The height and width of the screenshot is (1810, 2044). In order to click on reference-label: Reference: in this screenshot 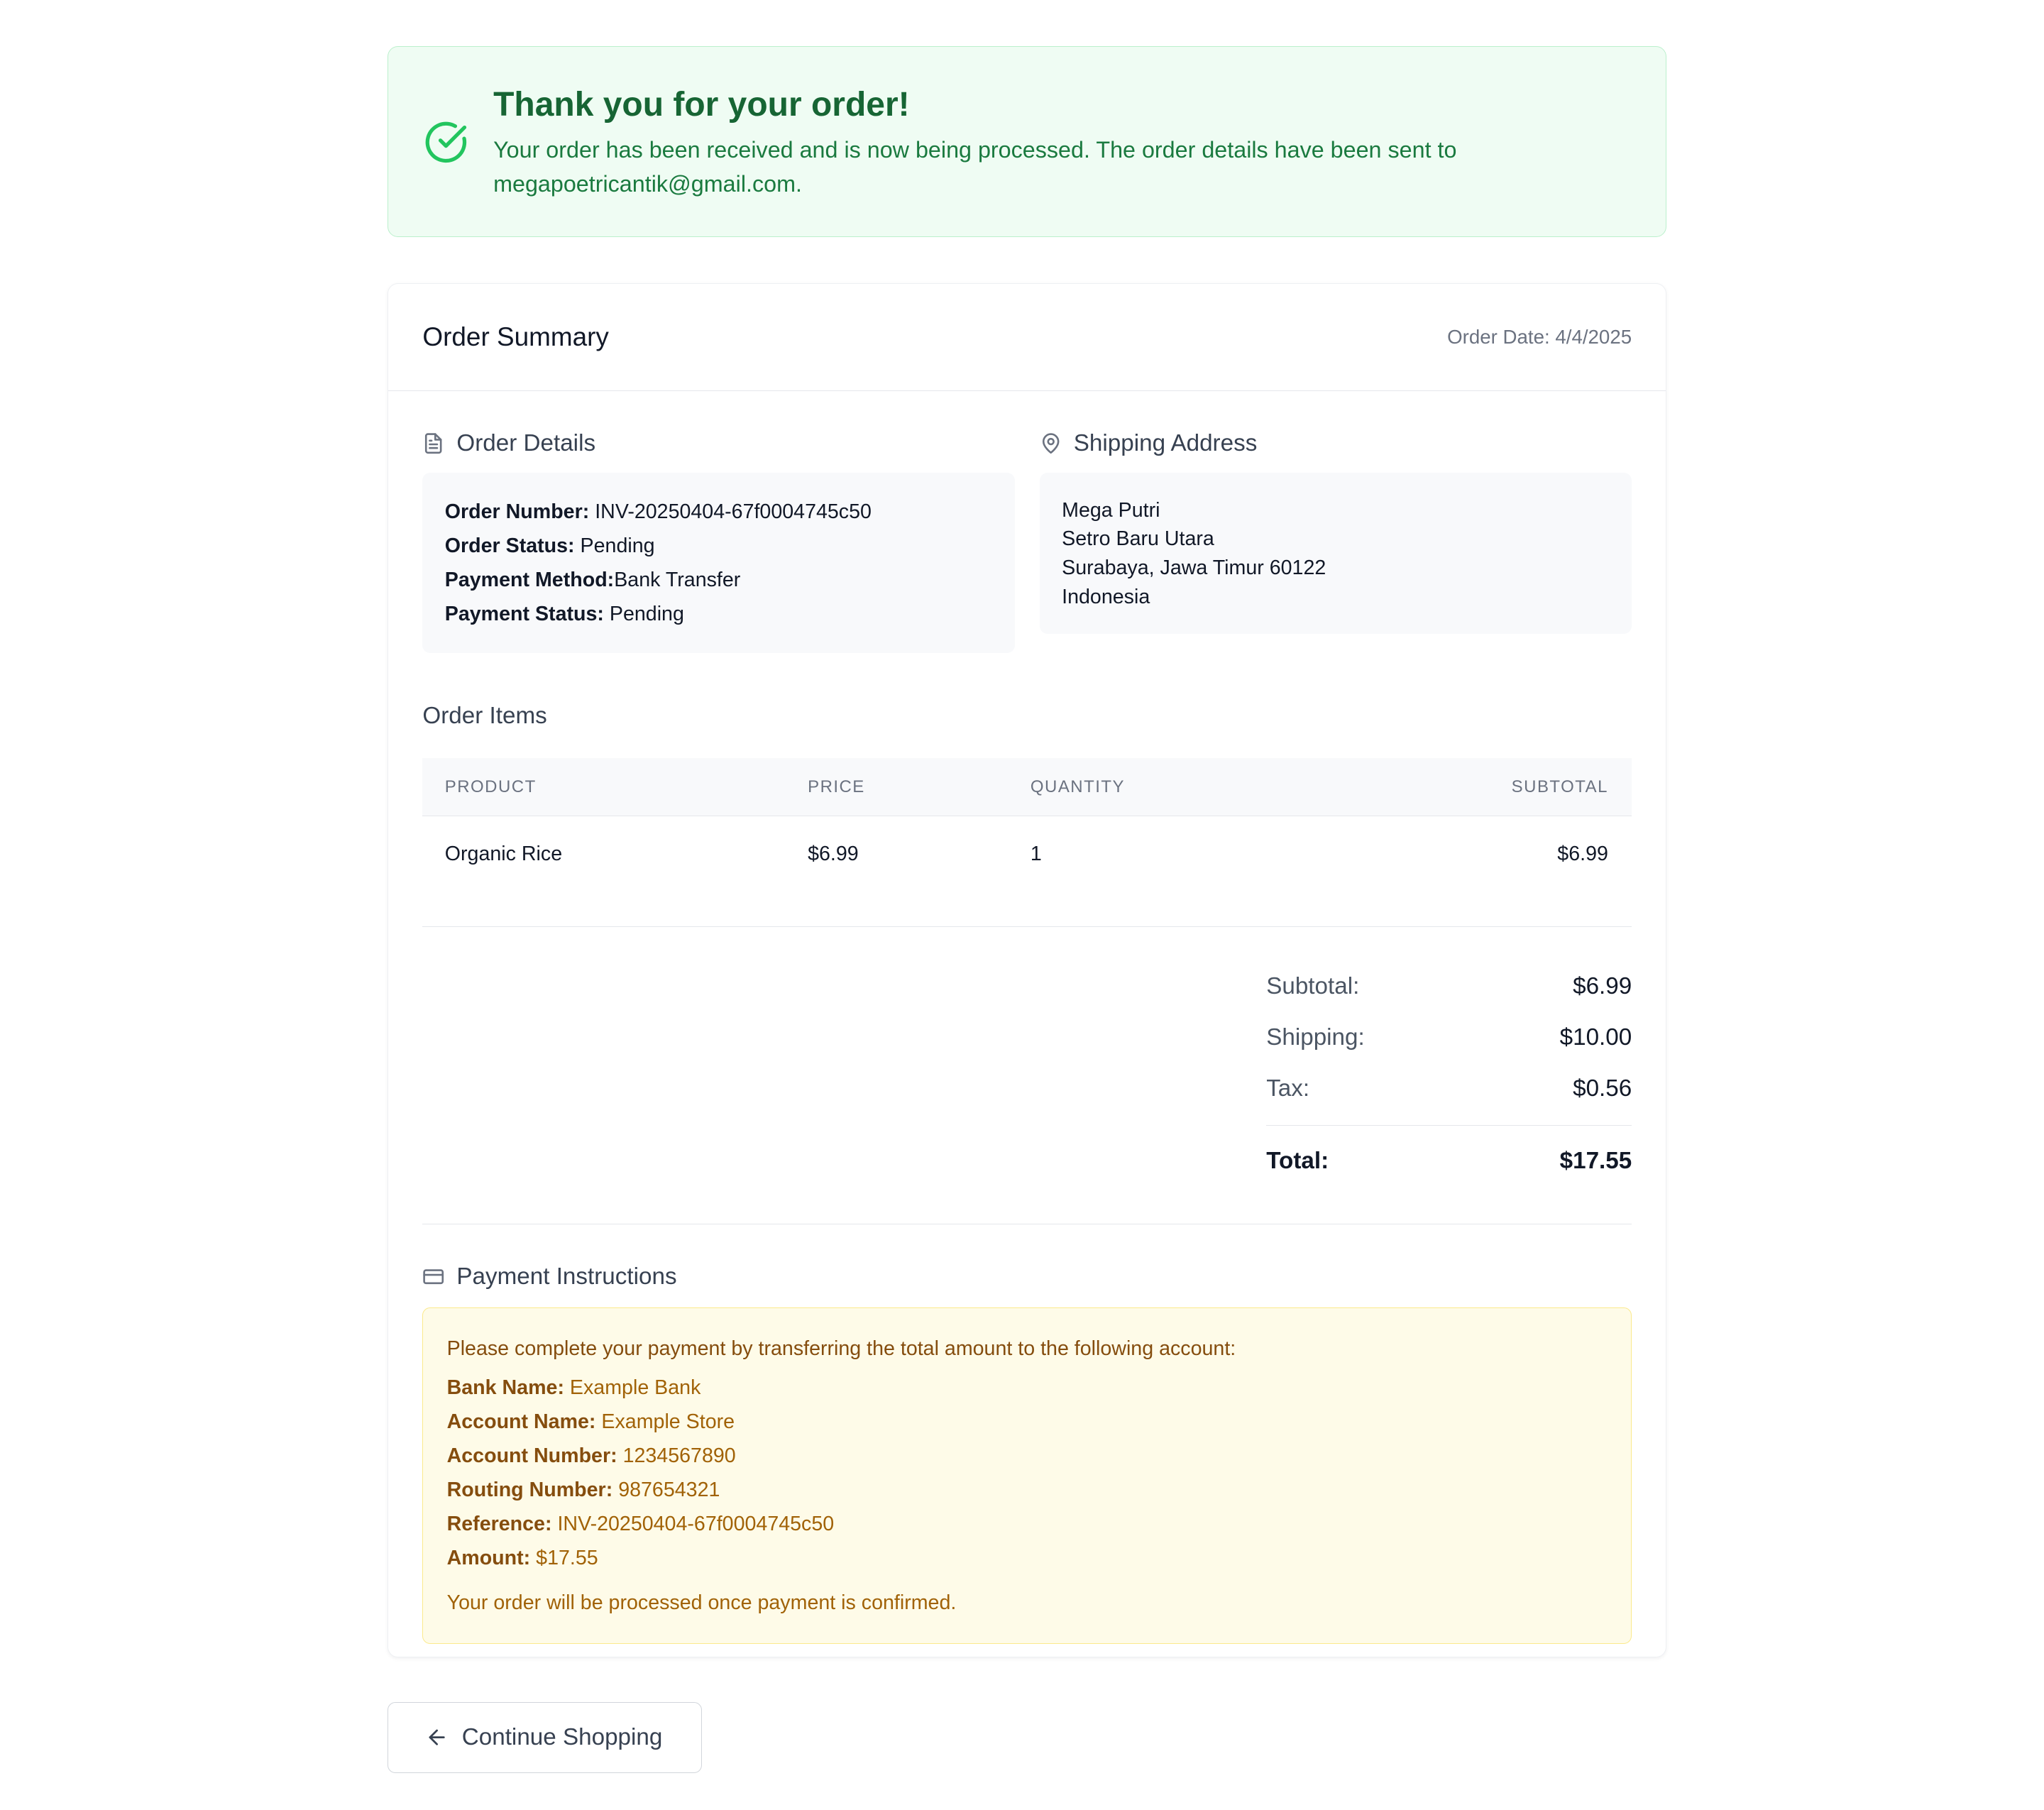, I will do `click(499, 1525)`.